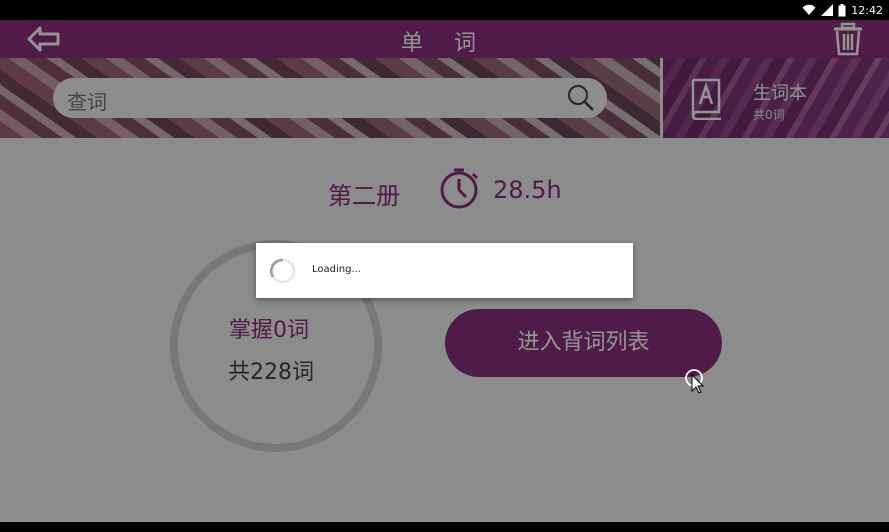 The width and height of the screenshot is (889, 532). What do you see at coordinates (809, 9) in the screenshot?
I see `wifi-icon` at bounding box center [809, 9].